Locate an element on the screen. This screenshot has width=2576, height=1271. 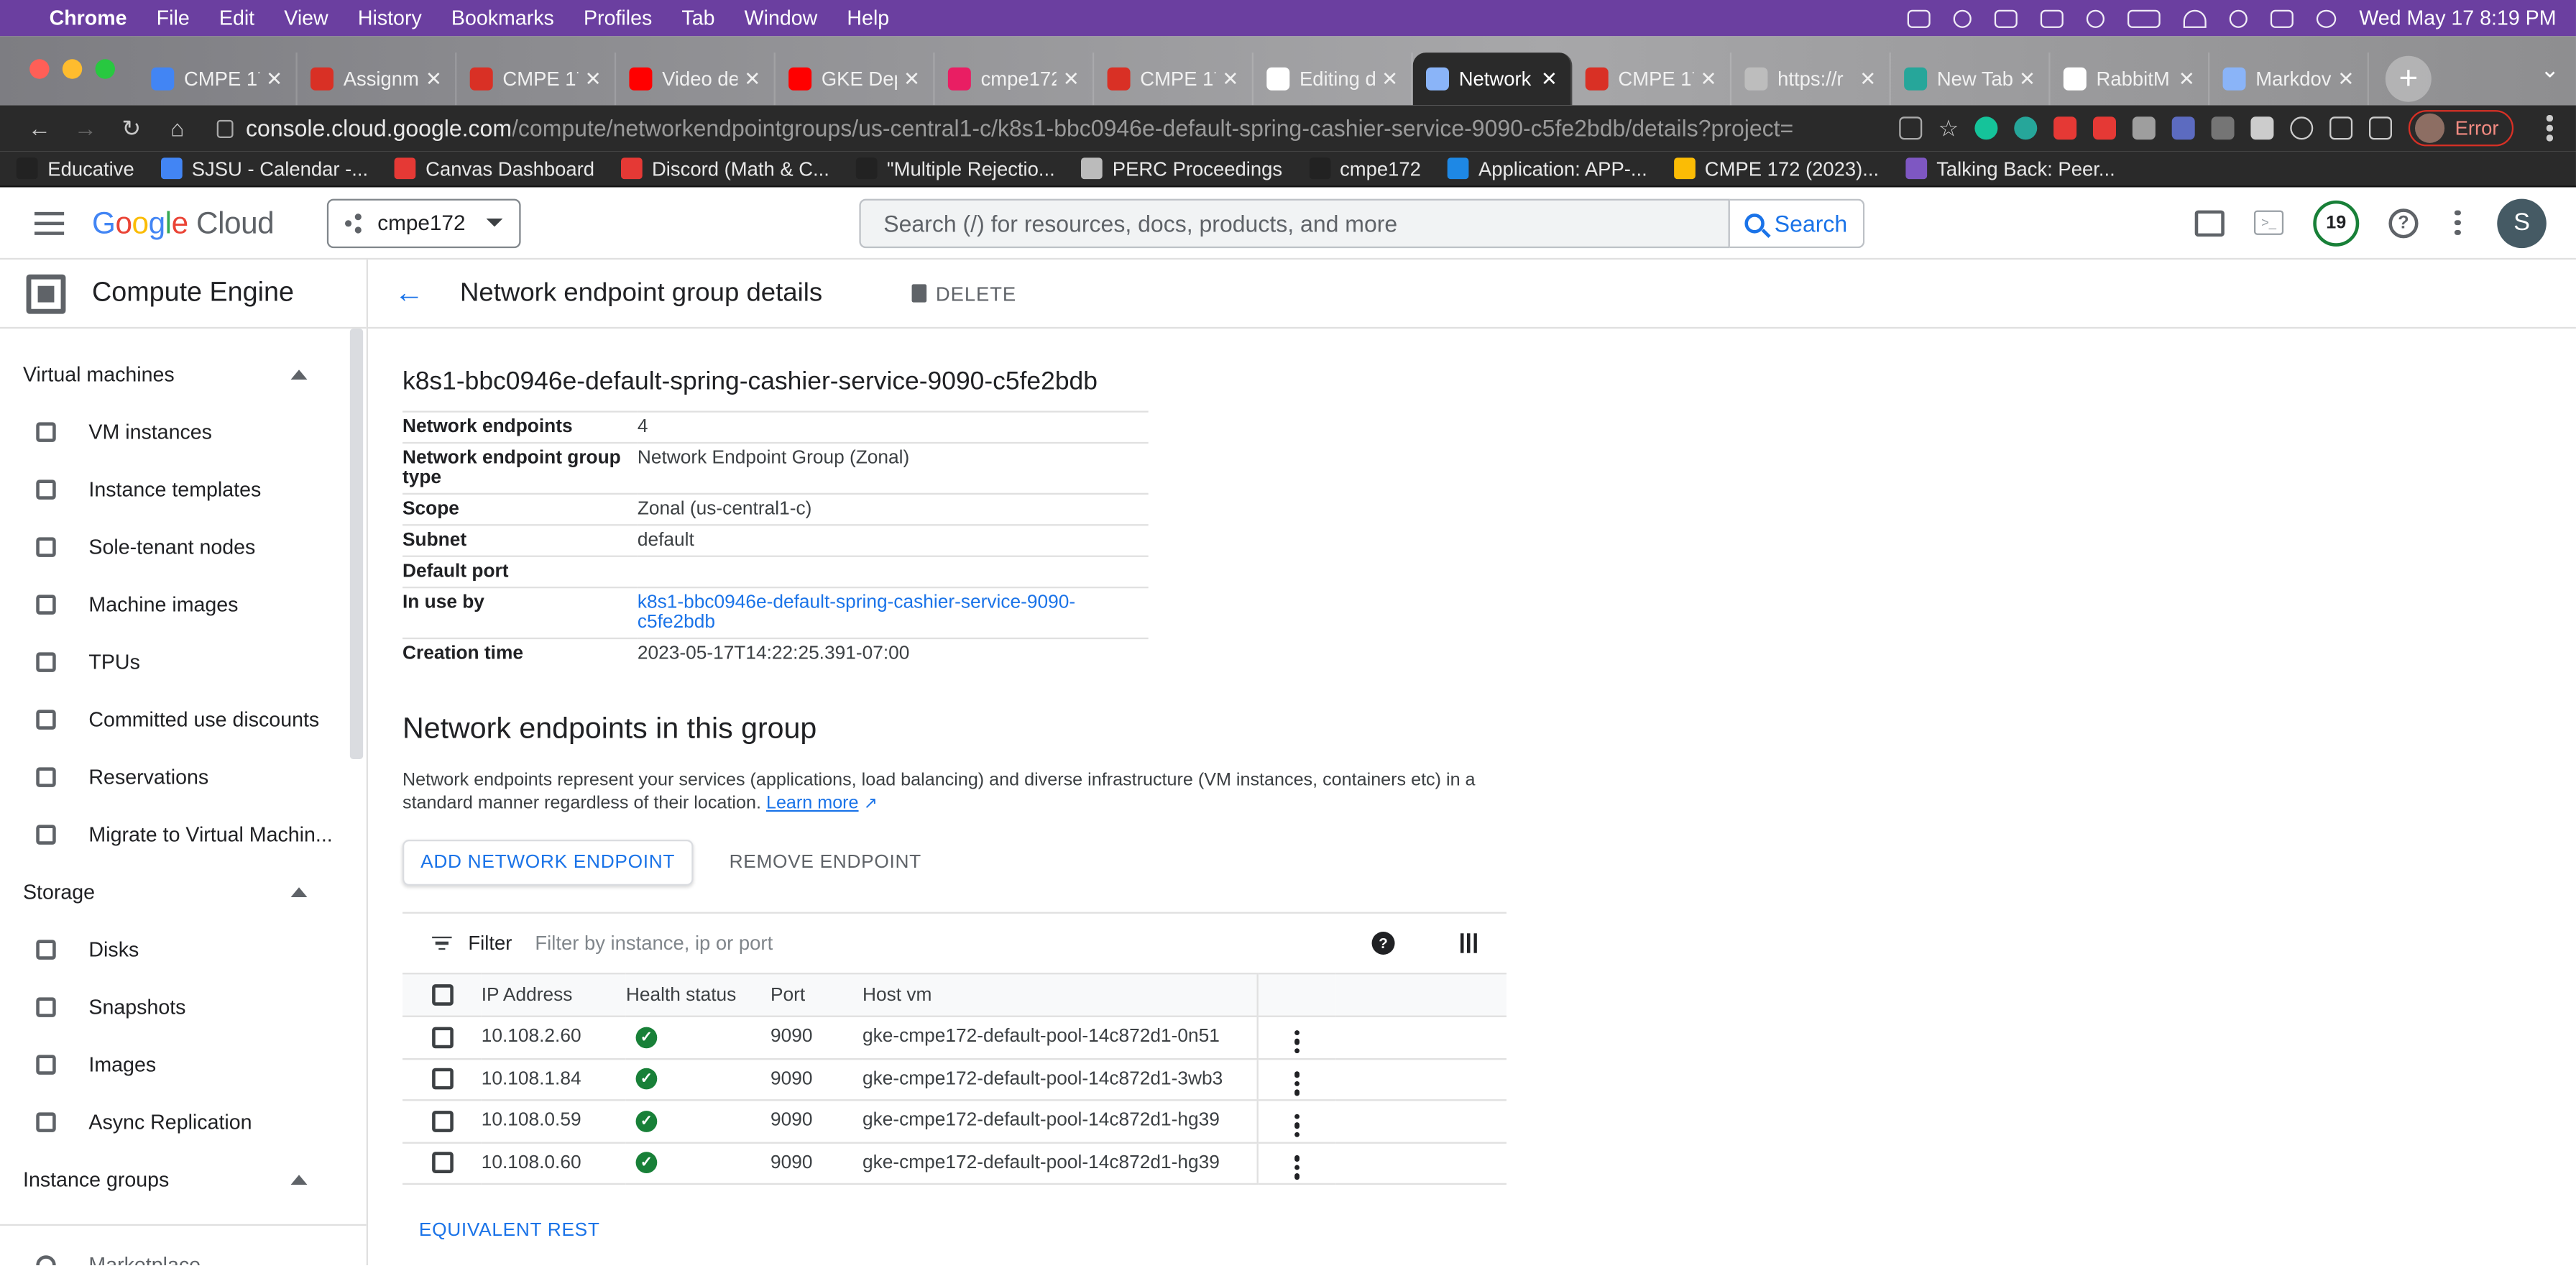
sync-icon is located at coordinates (2302, 128).